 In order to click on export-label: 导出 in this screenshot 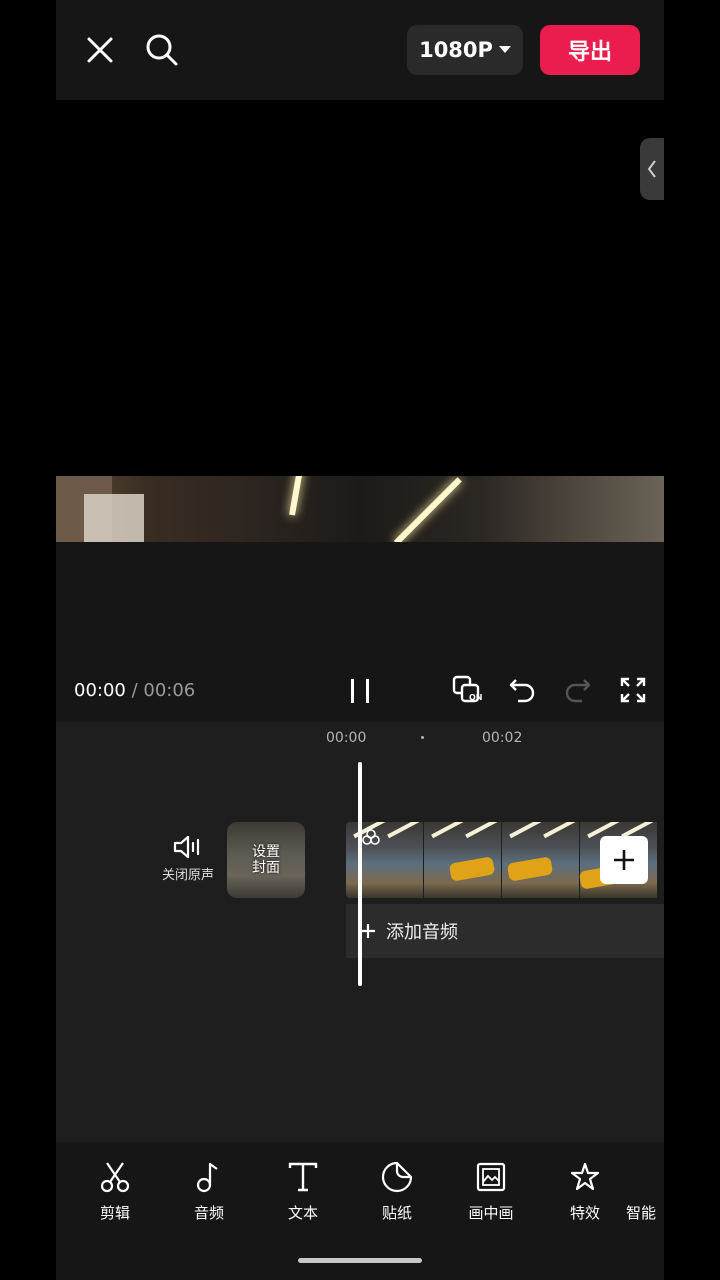, I will do `click(589, 52)`.